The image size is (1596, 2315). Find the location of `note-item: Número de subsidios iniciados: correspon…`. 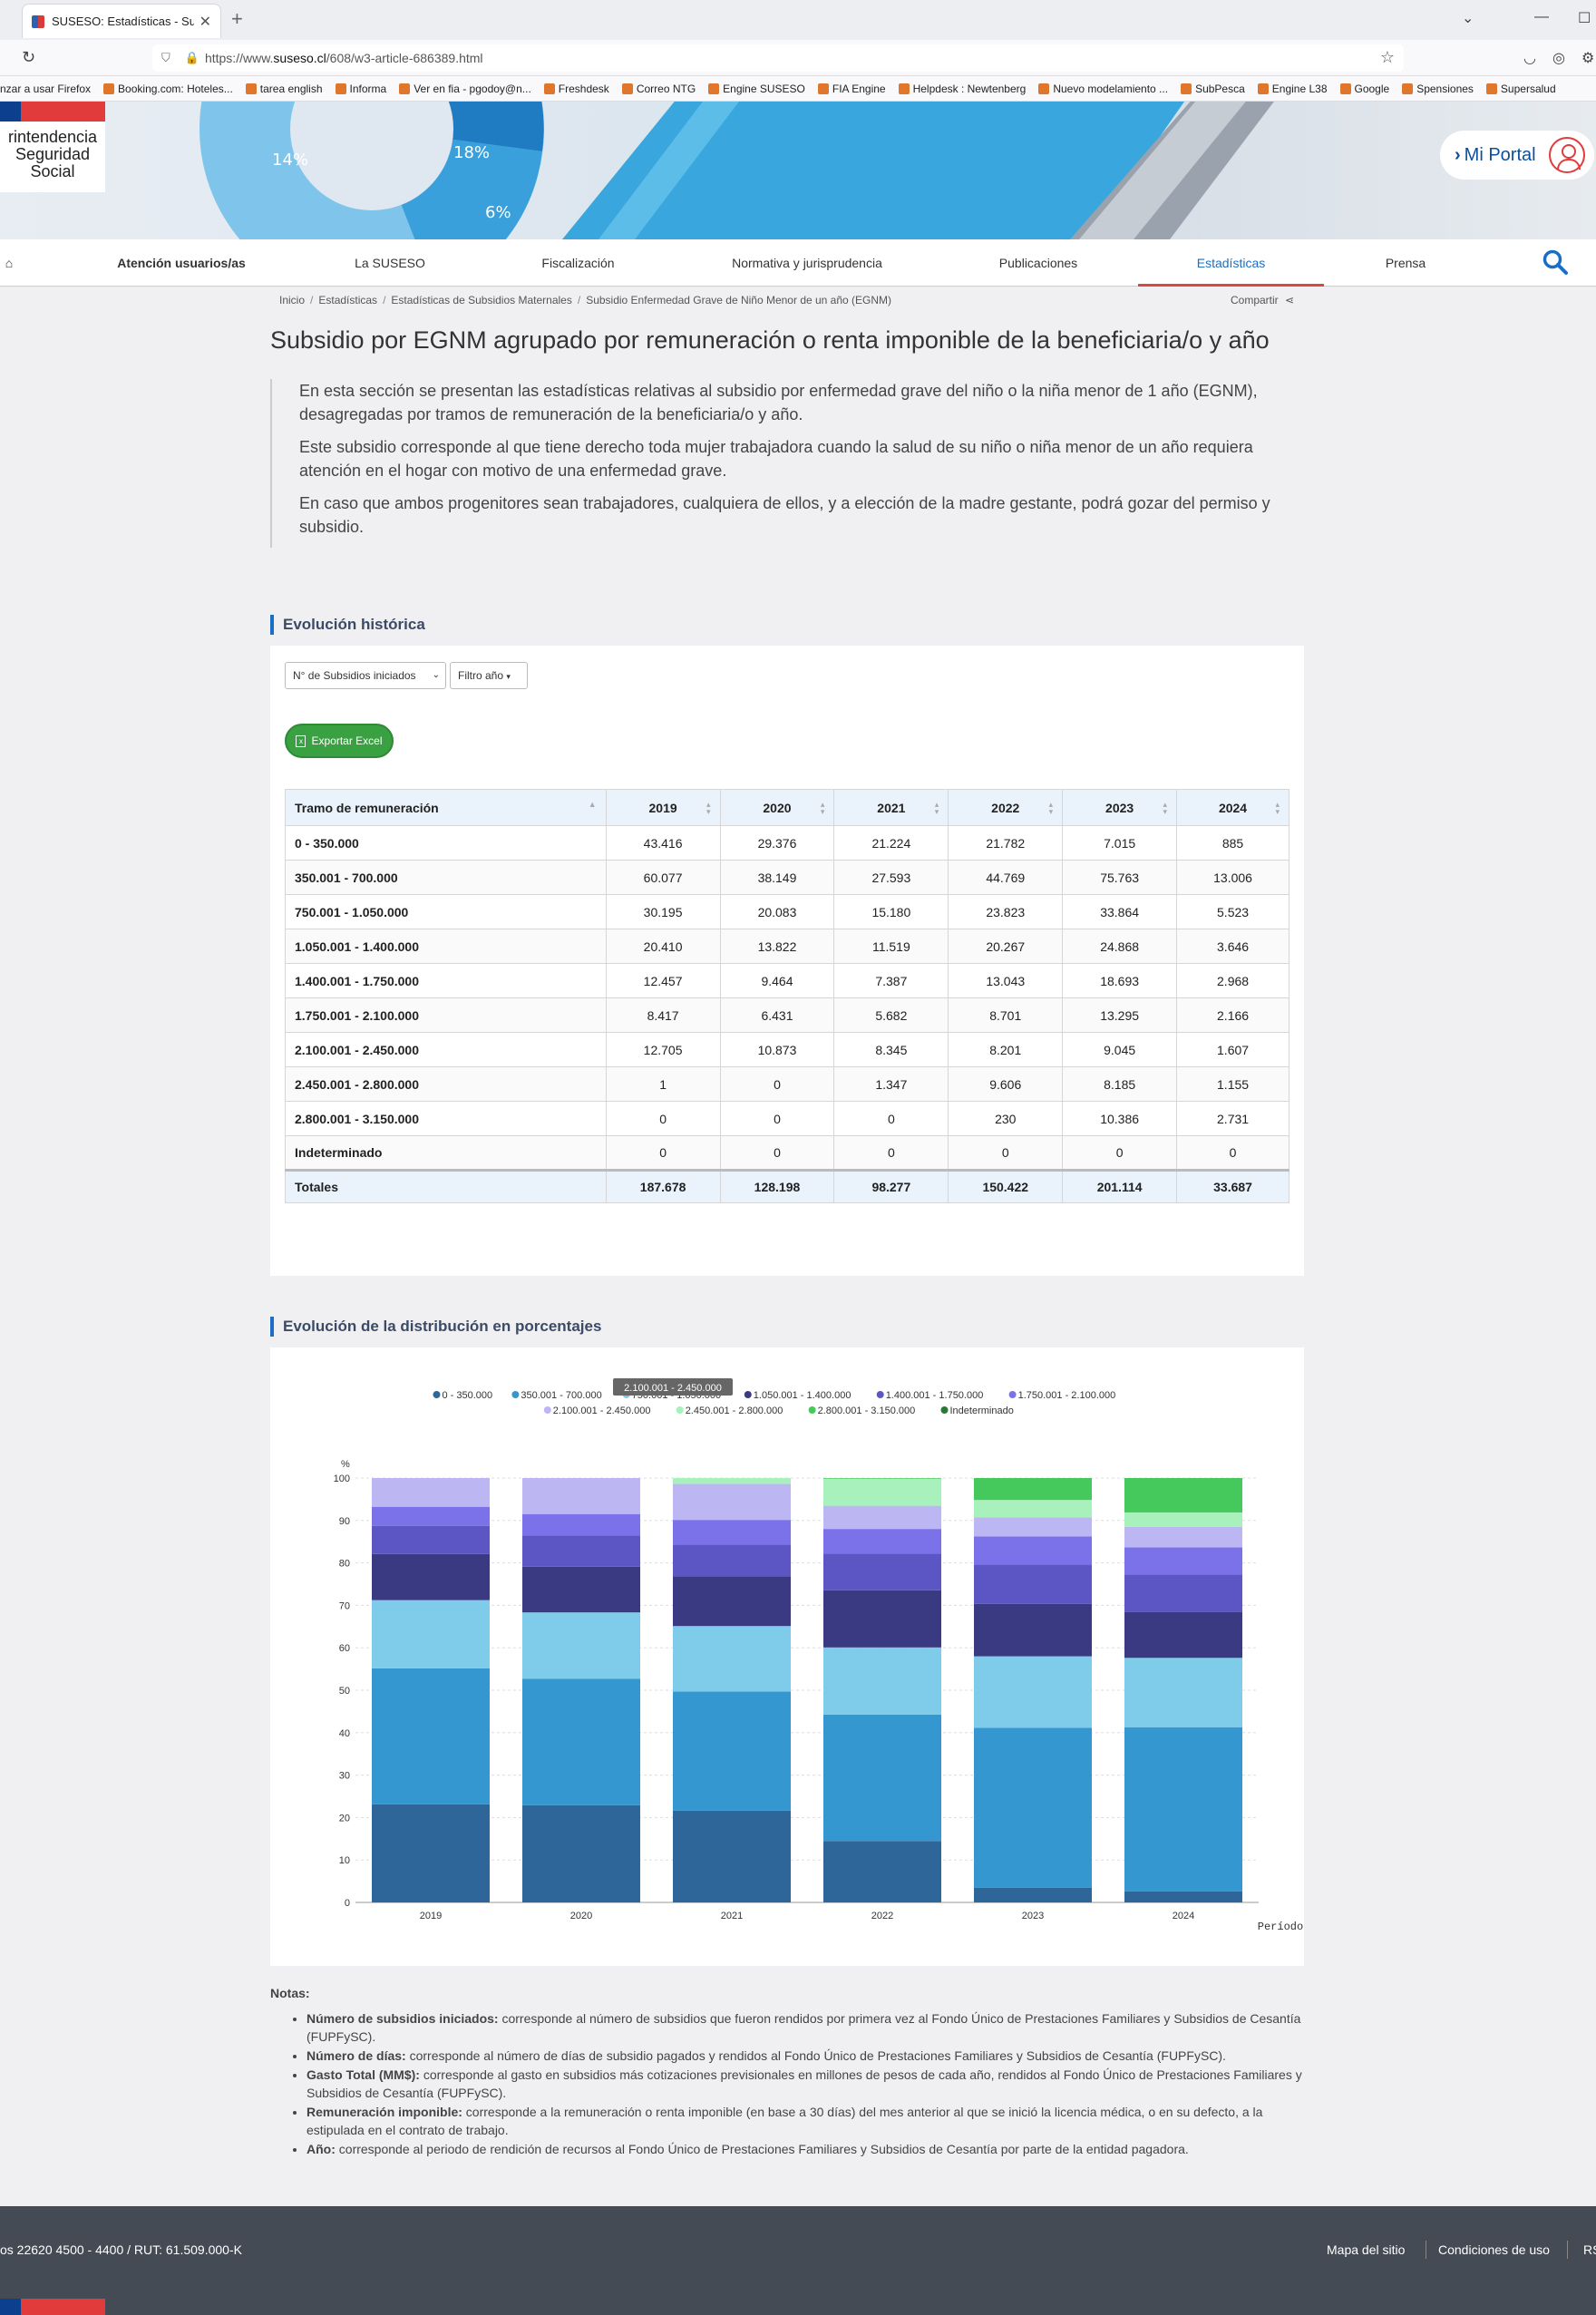

note-item: Número de subsidios iniciados: correspon… is located at coordinates (805, 2027).